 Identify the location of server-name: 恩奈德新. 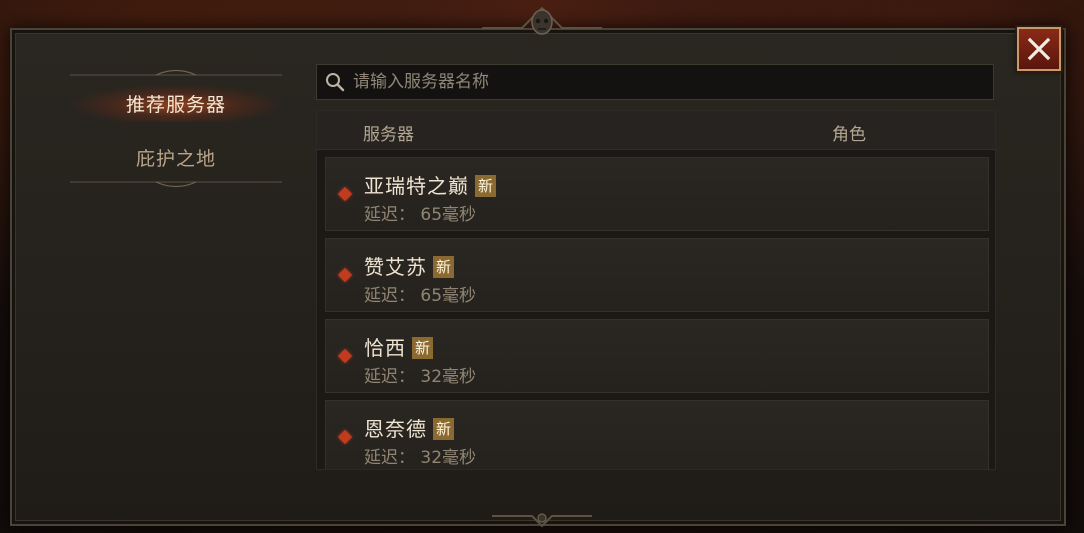
(409, 427).